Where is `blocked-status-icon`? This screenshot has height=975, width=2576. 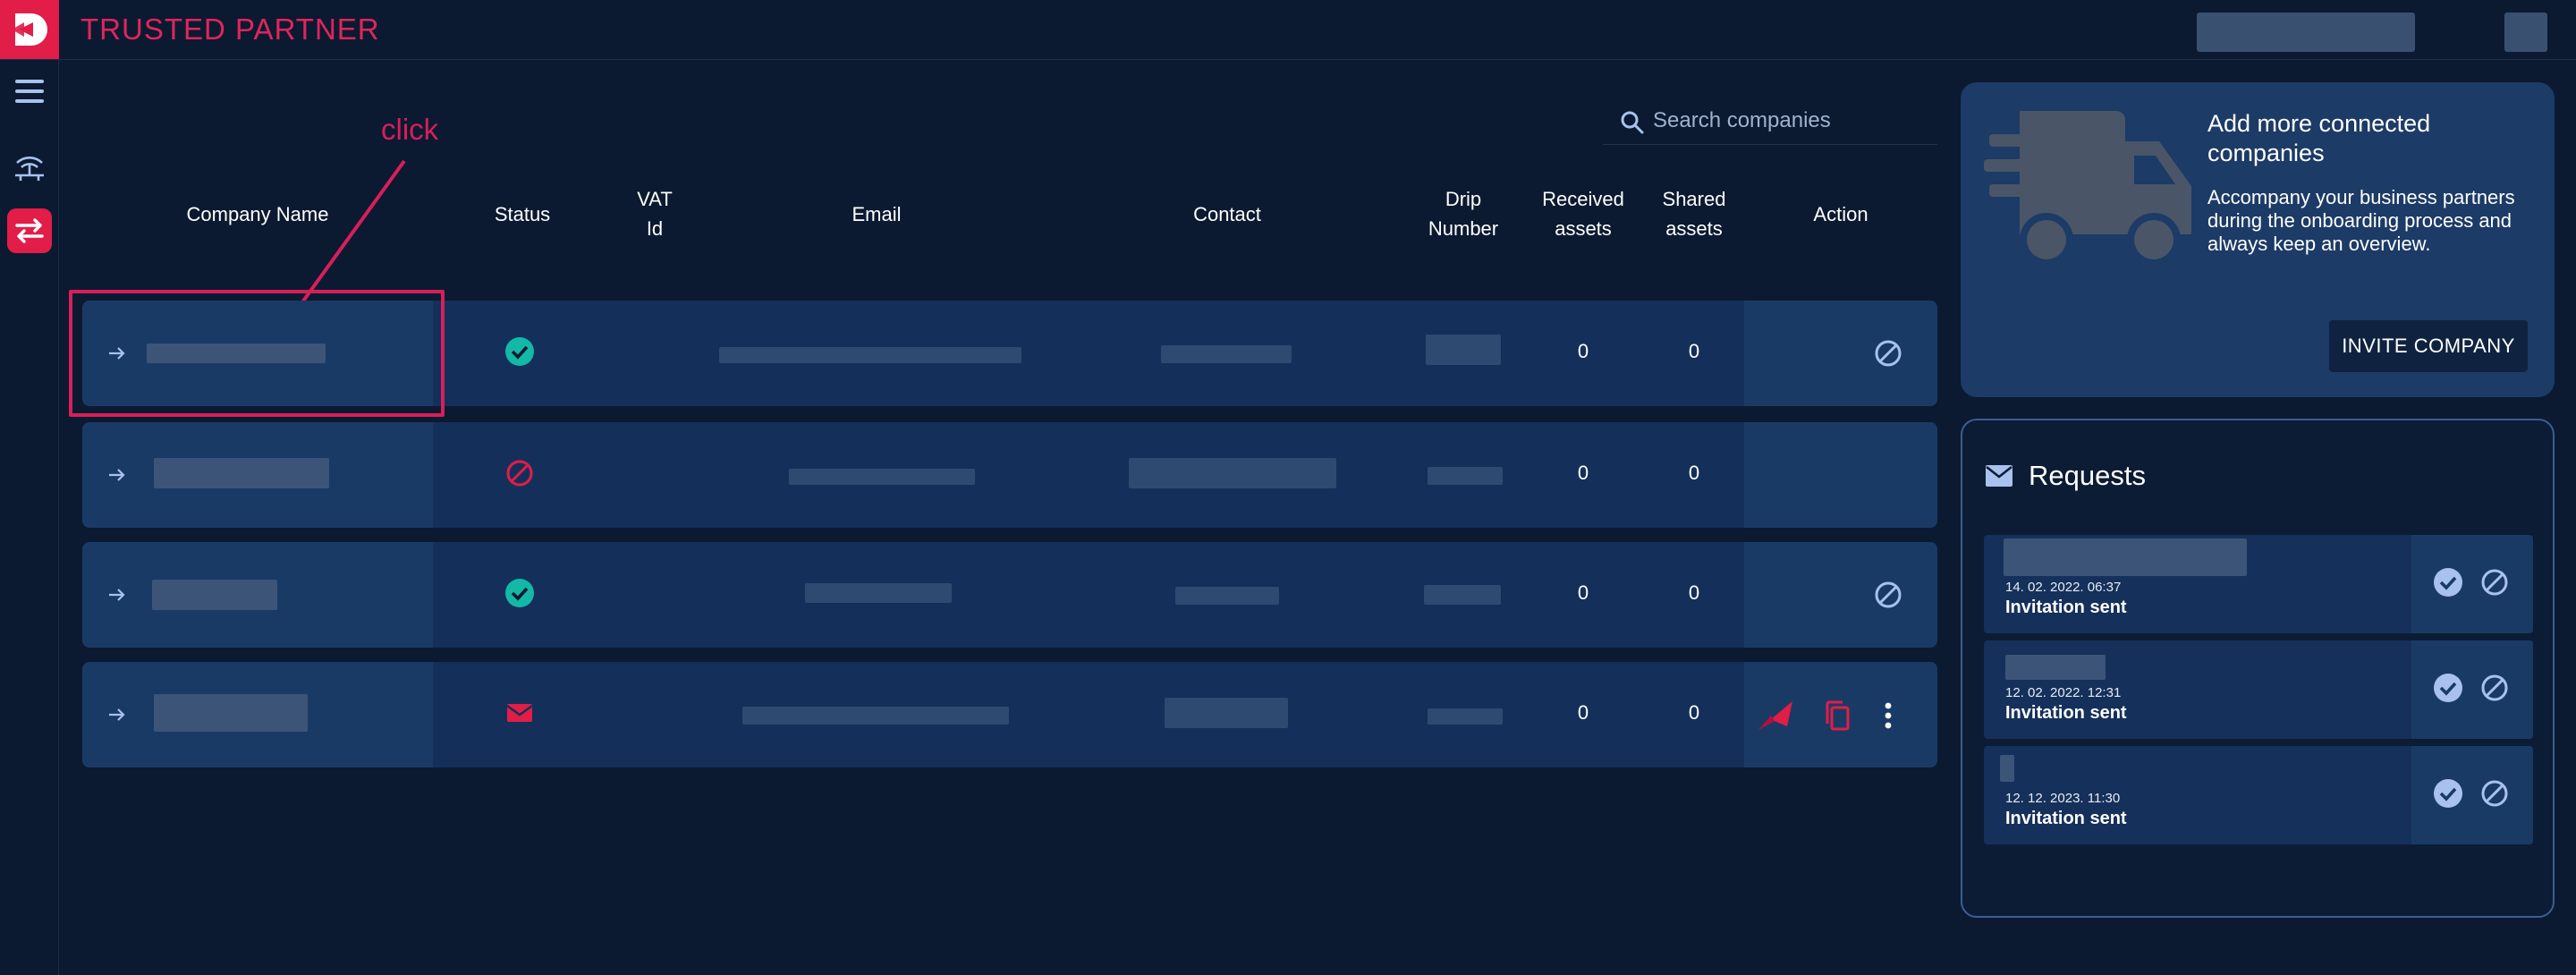 blocked-status-icon is located at coordinates (519, 473).